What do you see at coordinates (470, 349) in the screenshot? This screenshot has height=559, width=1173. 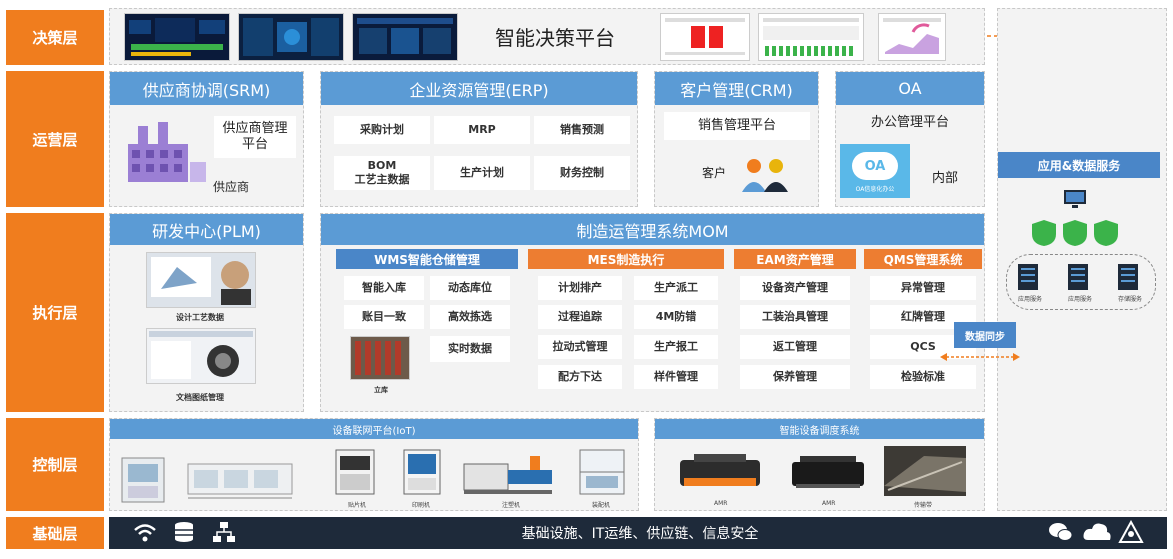 I see `wms-item: 实时数据` at bounding box center [470, 349].